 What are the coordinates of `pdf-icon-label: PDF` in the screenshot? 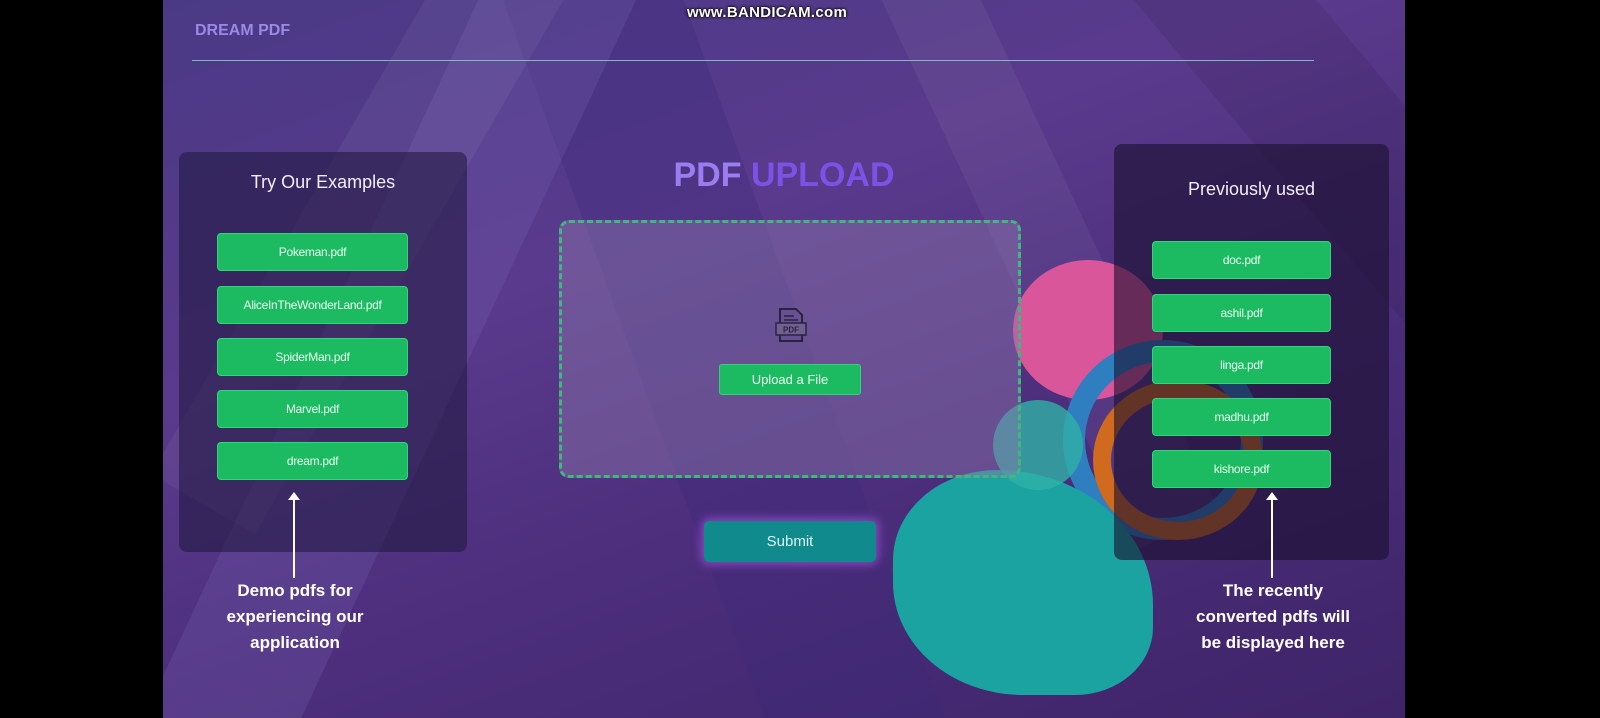 It's located at (791, 330).